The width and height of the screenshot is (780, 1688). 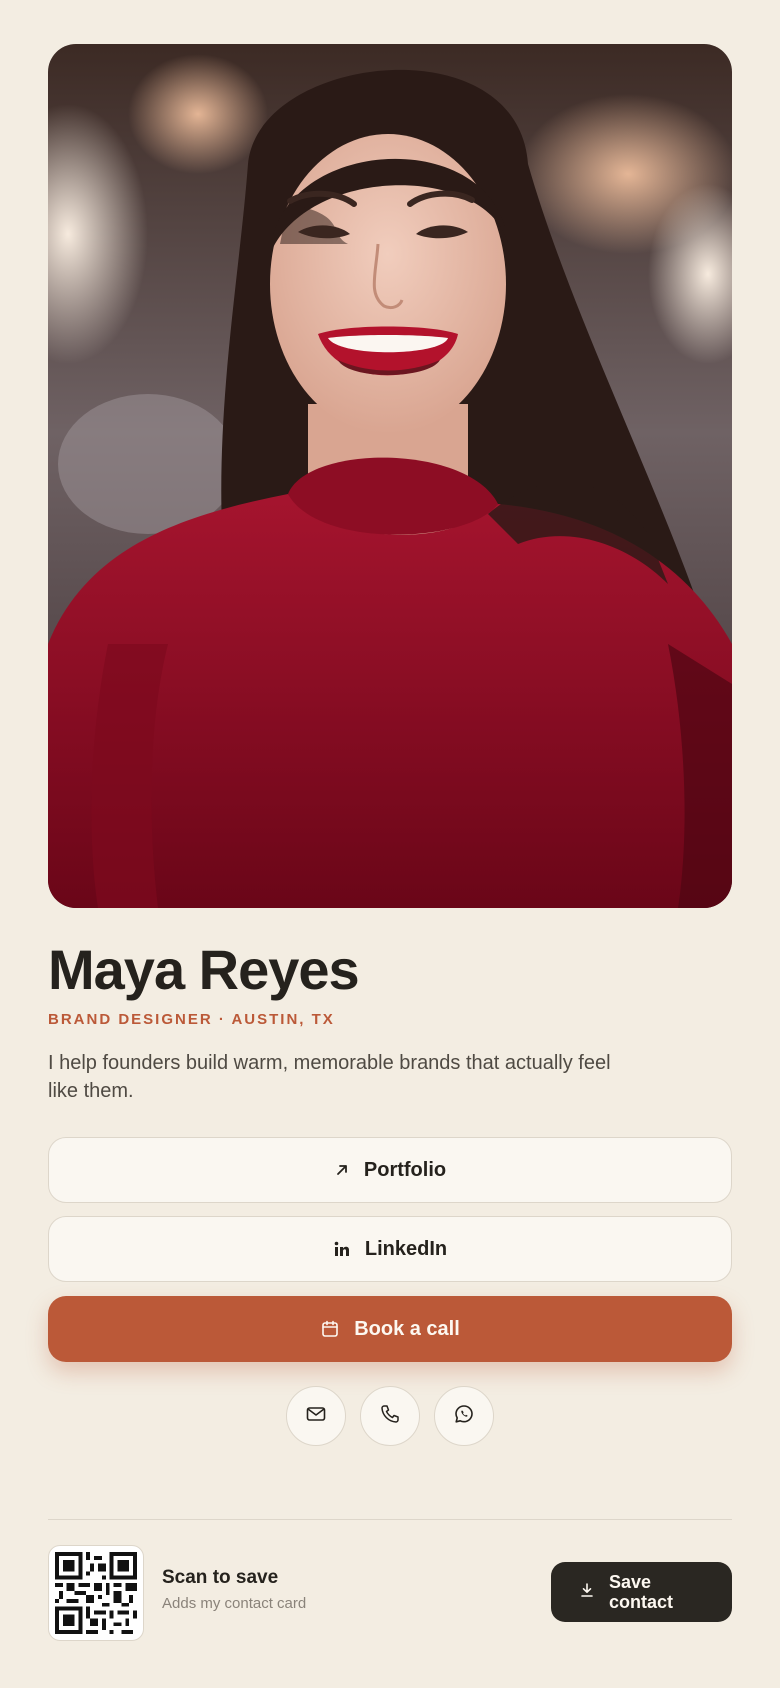 What do you see at coordinates (407, 1328) in the screenshot?
I see `book-call-label: Book a call` at bounding box center [407, 1328].